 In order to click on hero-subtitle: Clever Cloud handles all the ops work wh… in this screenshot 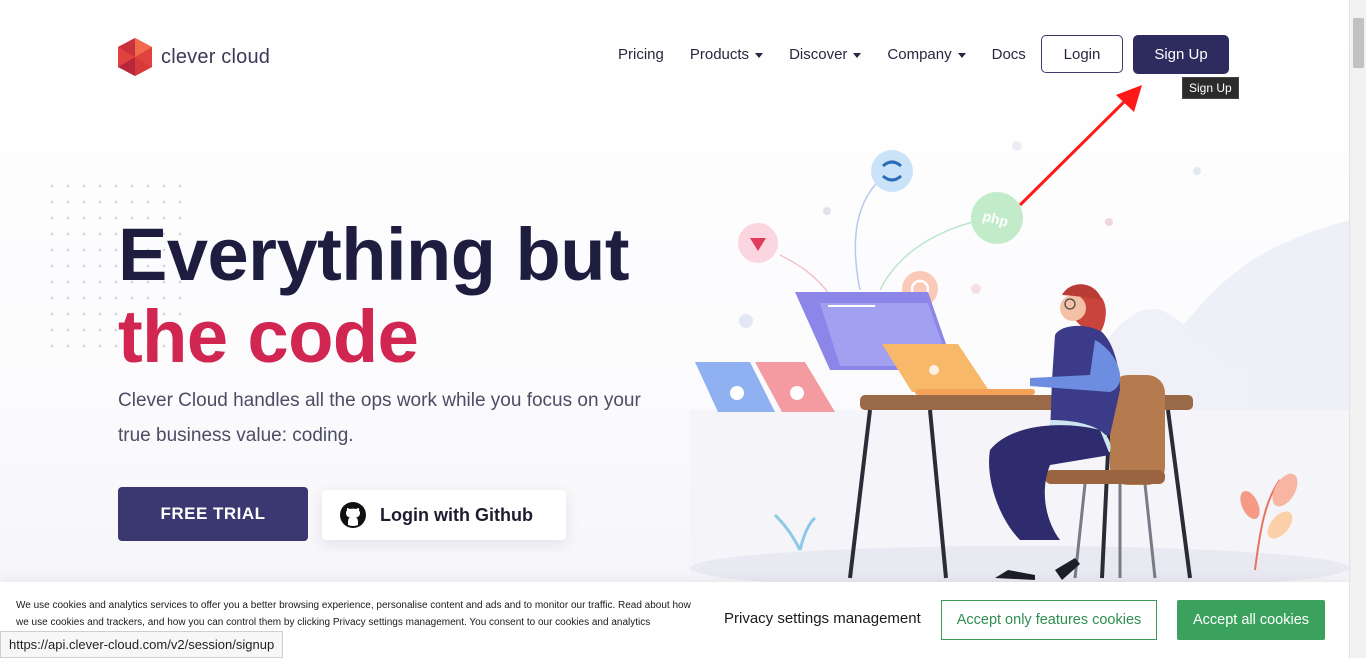, I will do `click(379, 418)`.